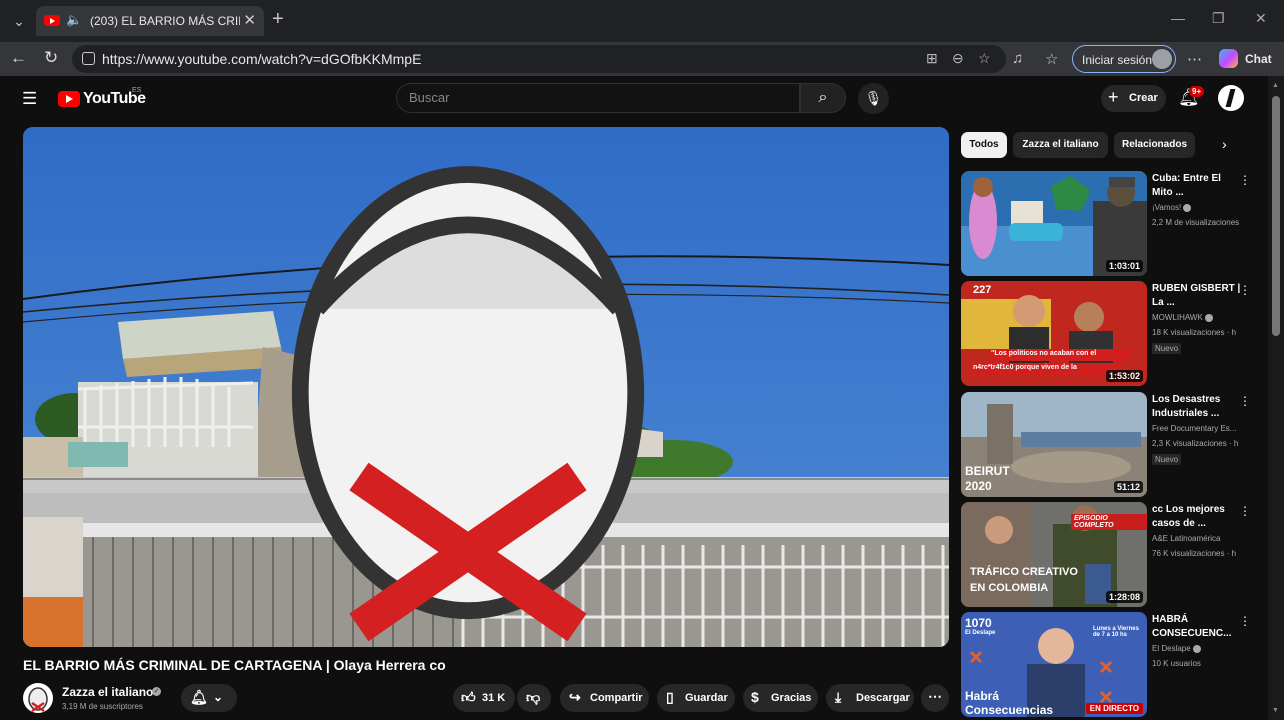  I want to click on scroll-down-icon: ▼, so click(1275, 710).